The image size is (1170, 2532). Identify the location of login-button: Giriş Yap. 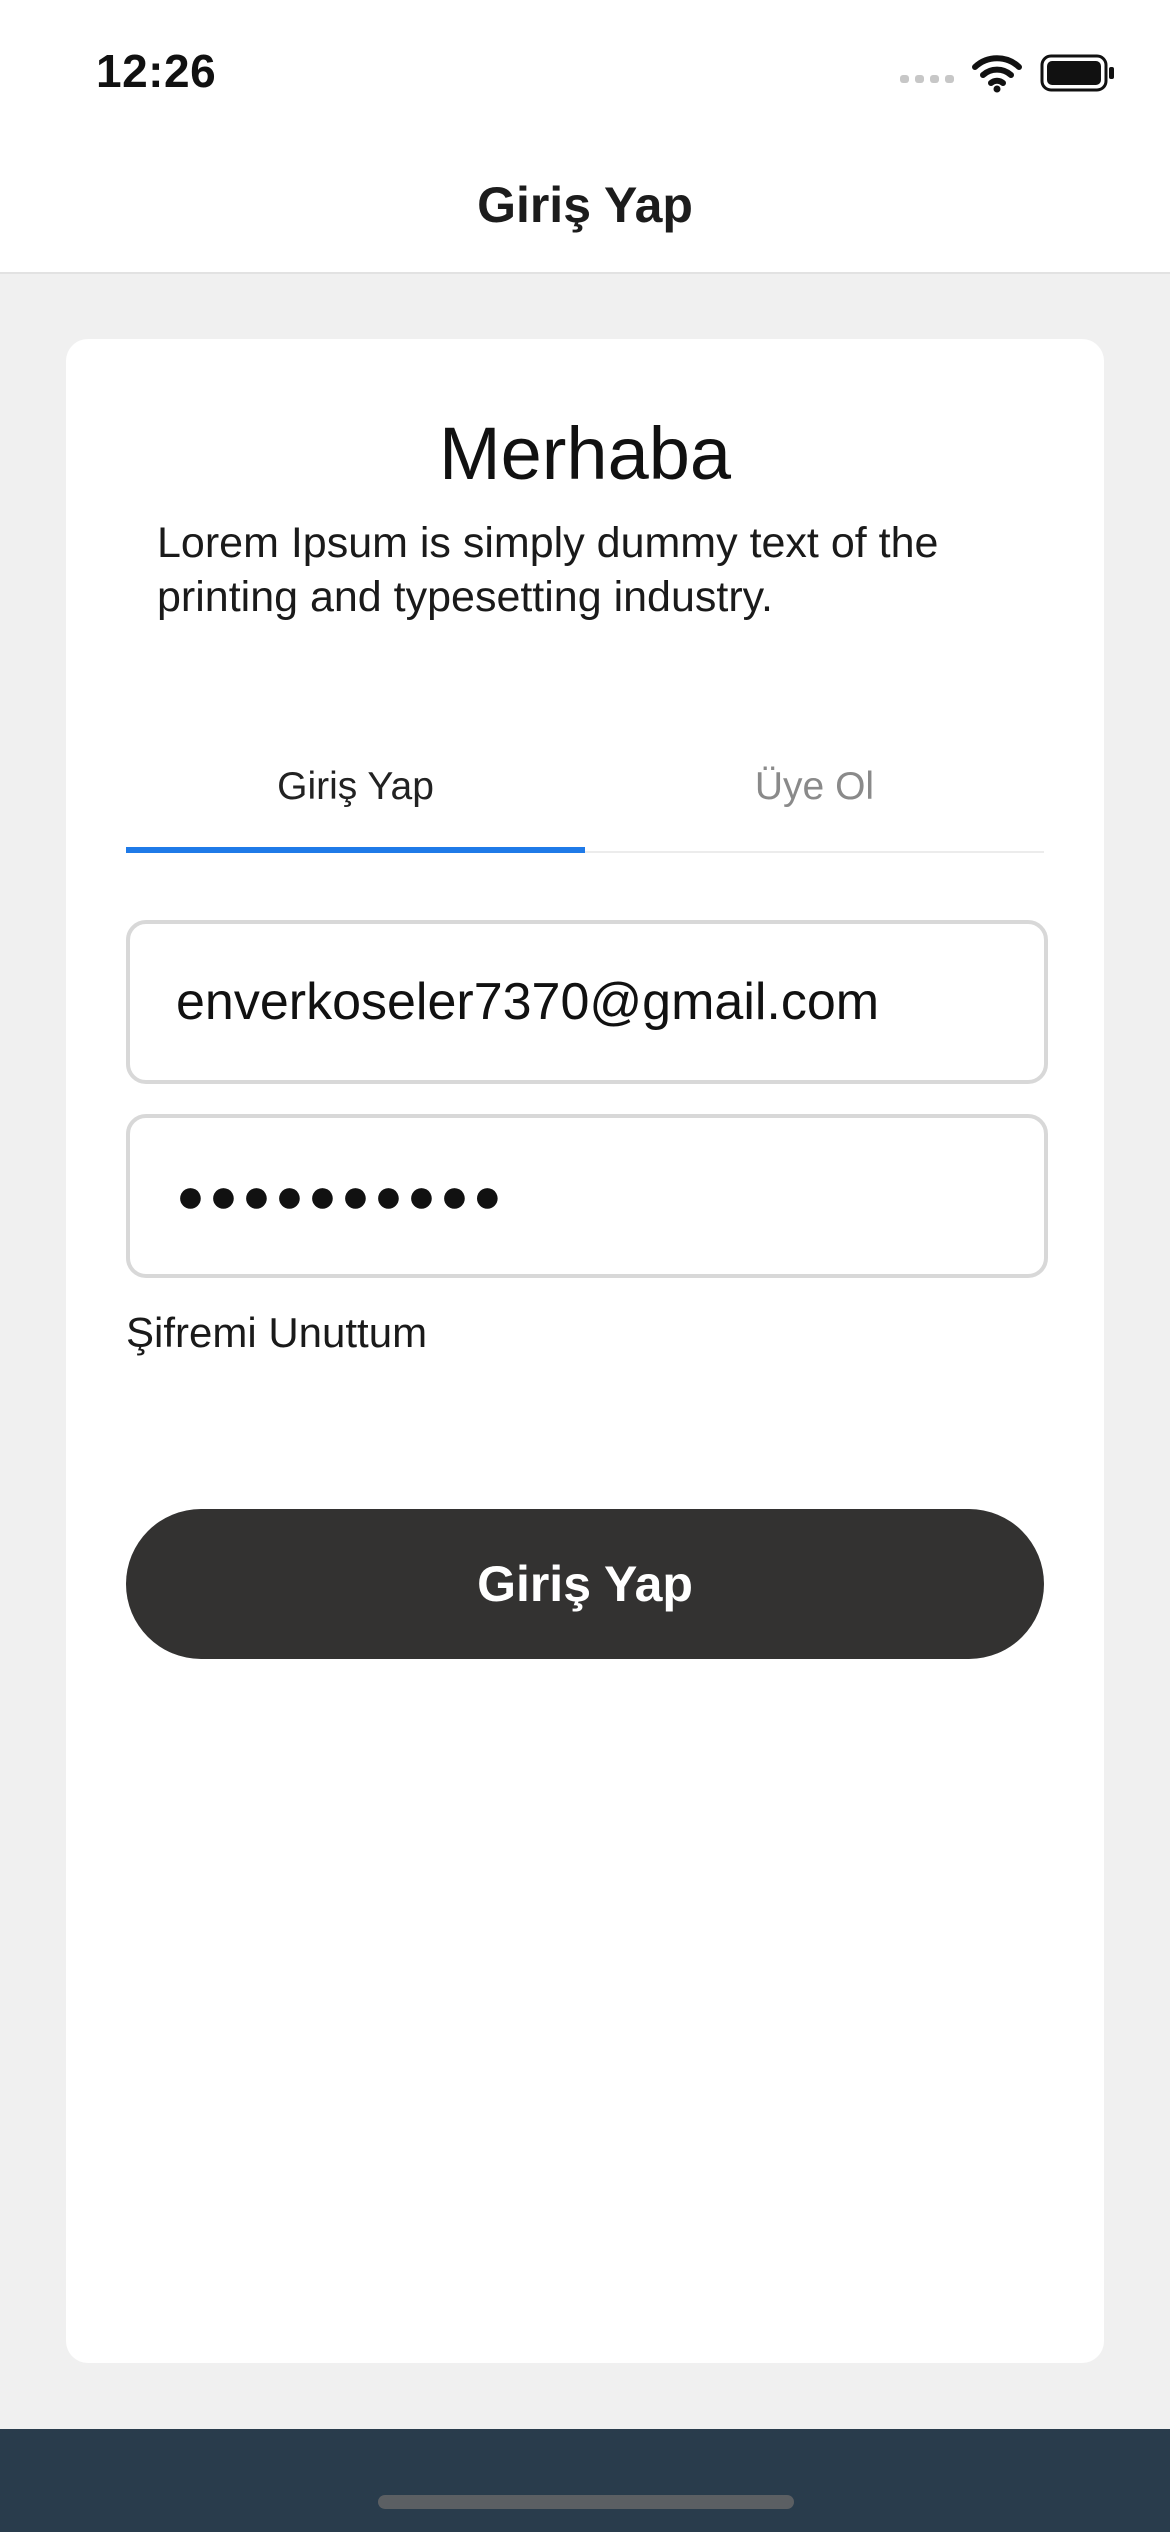
(585, 1584).